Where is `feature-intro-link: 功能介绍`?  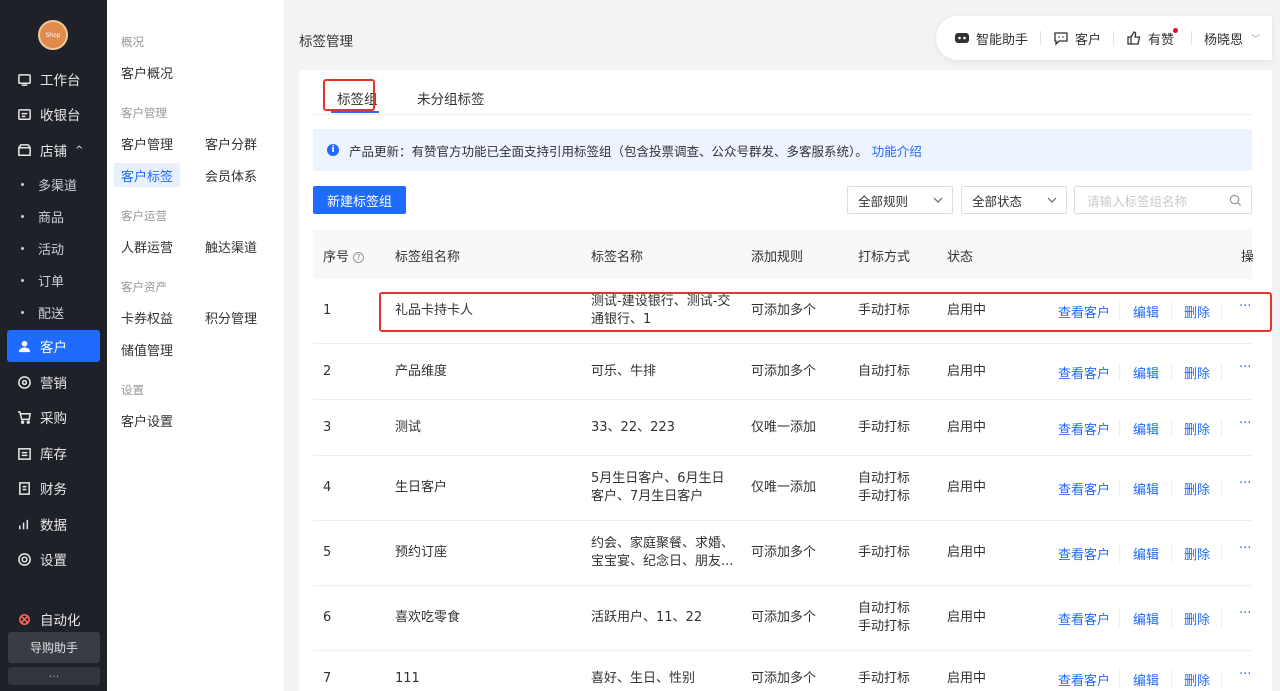
feature-intro-link: 功能介绍 is located at coordinates (897, 150).